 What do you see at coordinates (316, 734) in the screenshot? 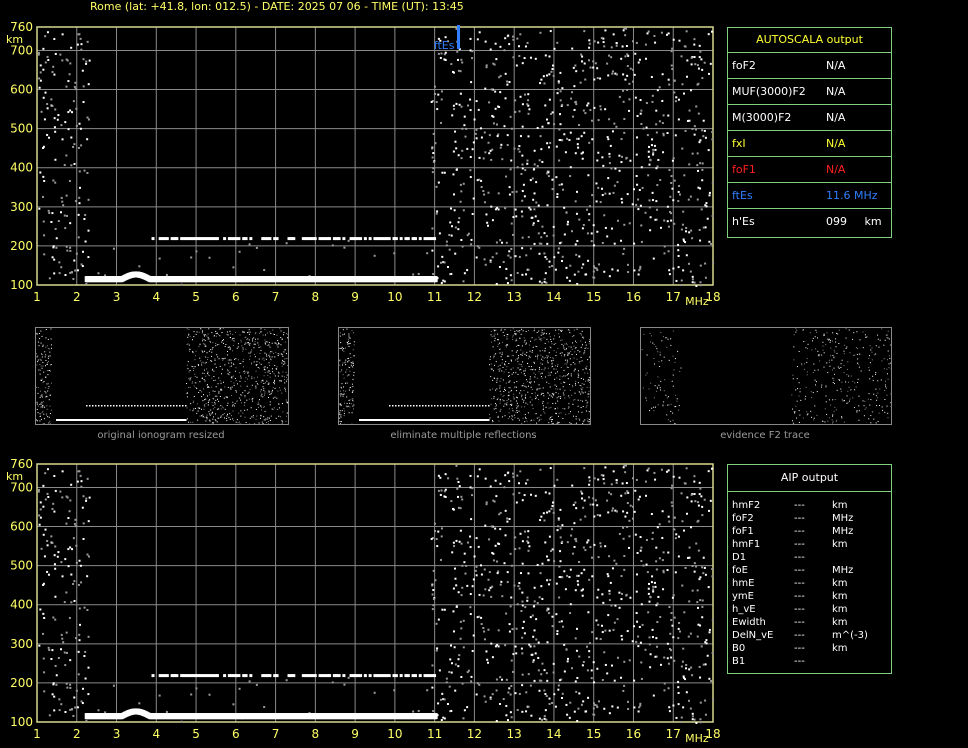
I see `x-tick-label: 8` at bounding box center [316, 734].